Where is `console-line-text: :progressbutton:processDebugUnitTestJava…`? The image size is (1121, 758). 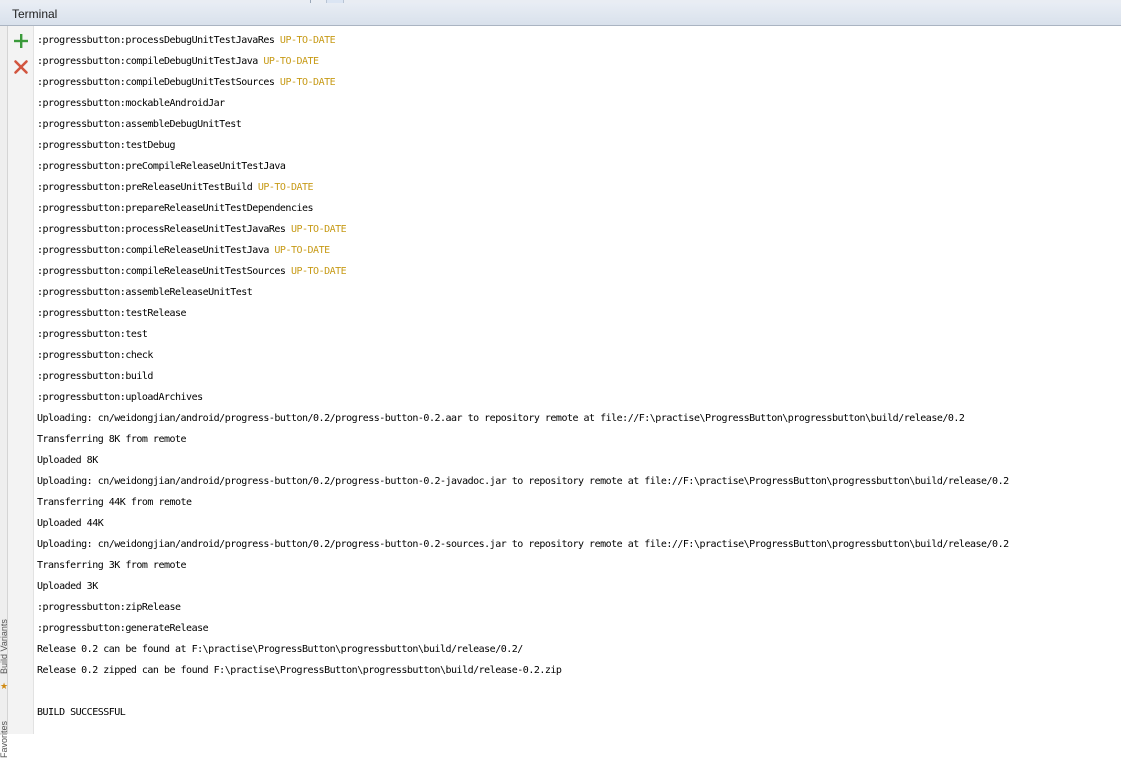 console-line-text: :progressbutton:processDebugUnitTestJava… is located at coordinates (156, 40).